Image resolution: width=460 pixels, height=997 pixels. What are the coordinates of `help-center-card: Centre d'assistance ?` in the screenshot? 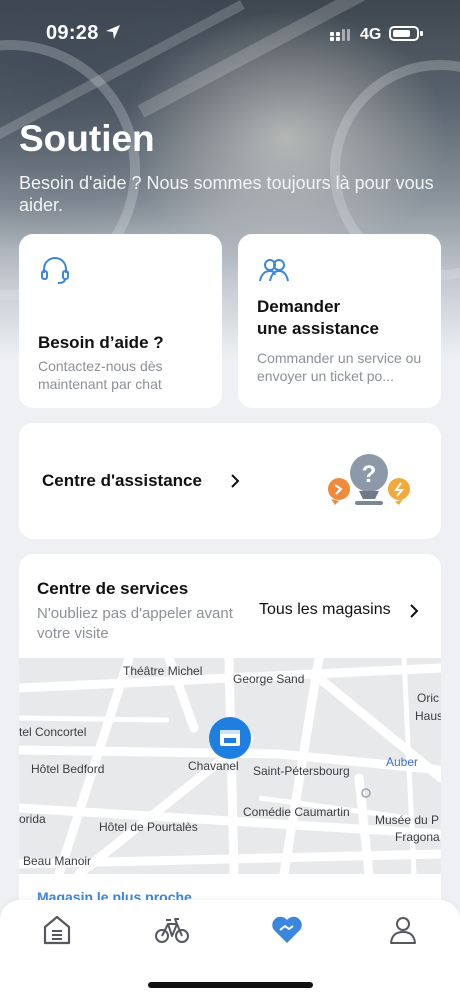 It's located at (230, 481).